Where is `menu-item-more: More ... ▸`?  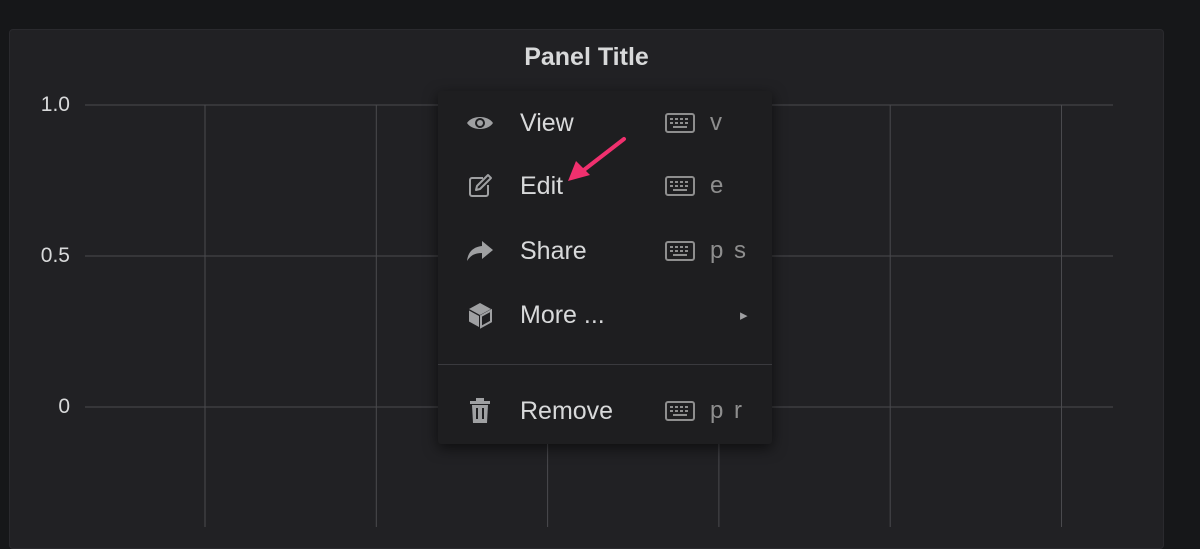 menu-item-more: More ... ▸ is located at coordinates (605, 315).